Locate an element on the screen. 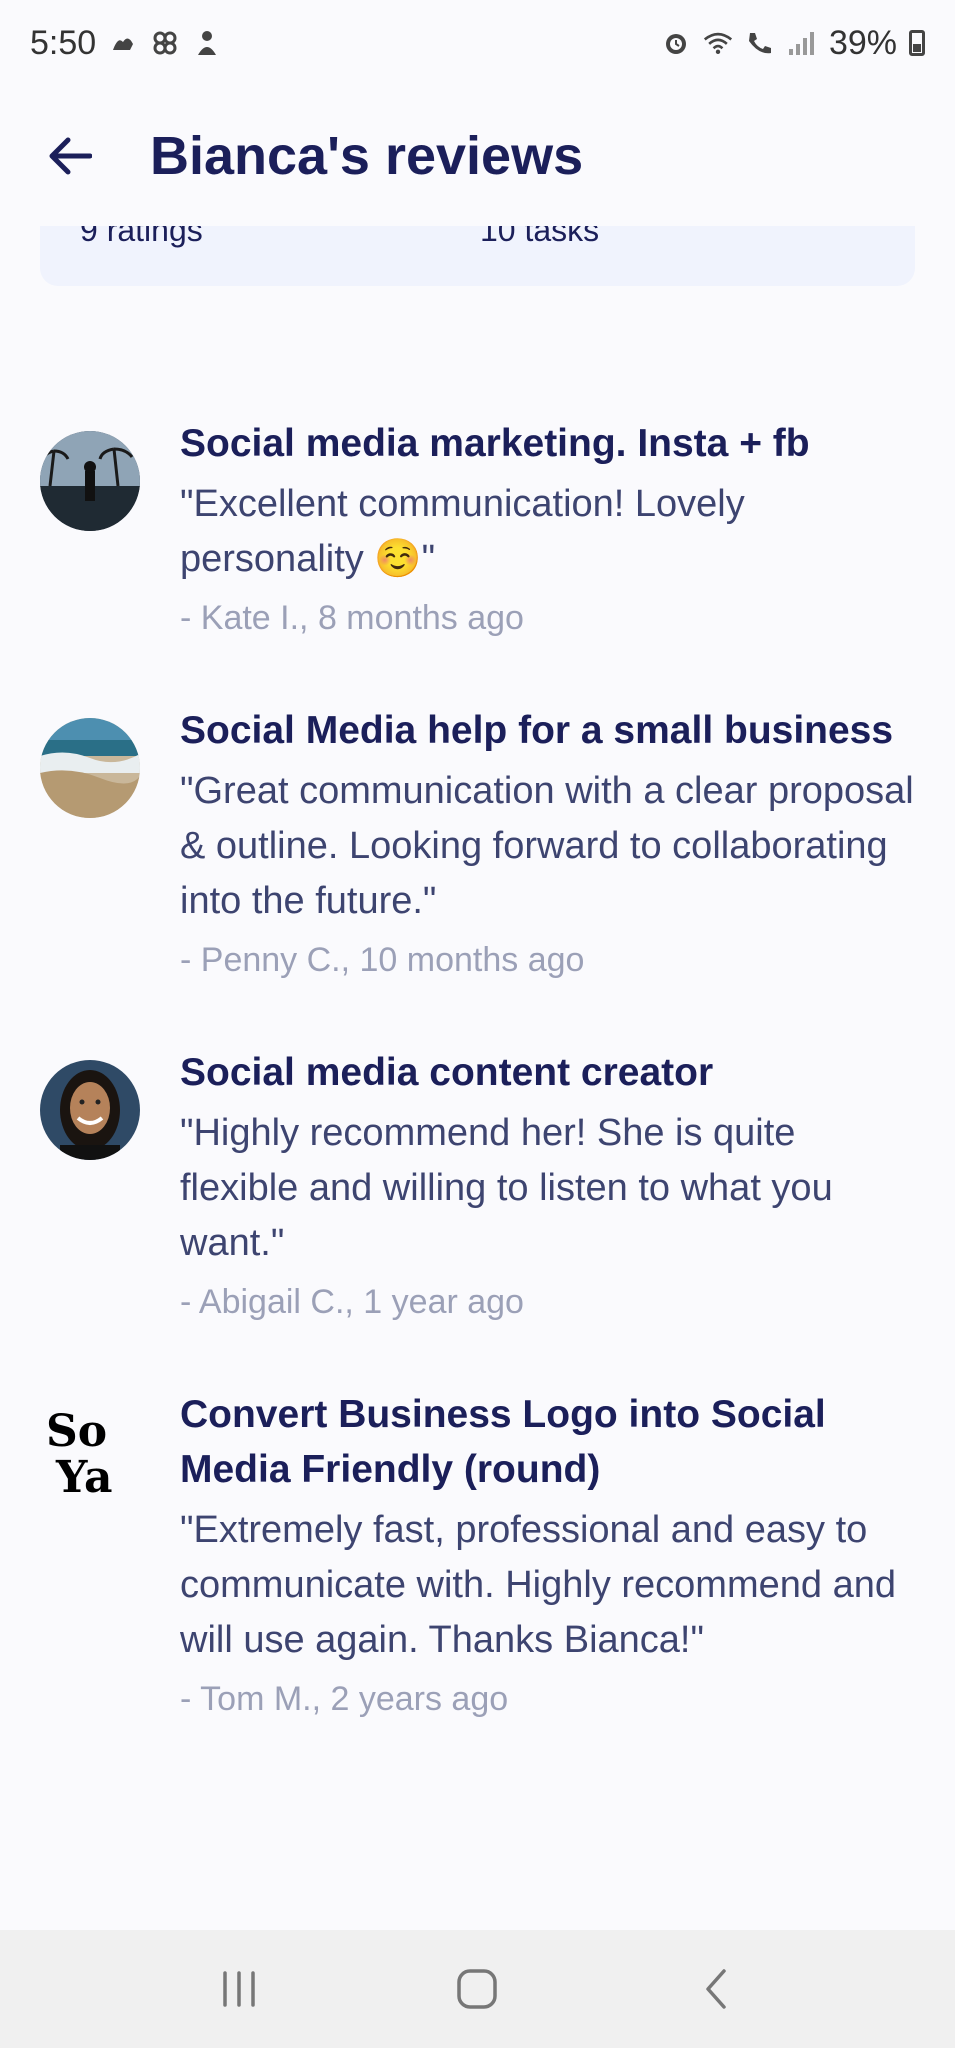 Image resolution: width=955 pixels, height=2048 pixels. person-icon is located at coordinates (207, 43).